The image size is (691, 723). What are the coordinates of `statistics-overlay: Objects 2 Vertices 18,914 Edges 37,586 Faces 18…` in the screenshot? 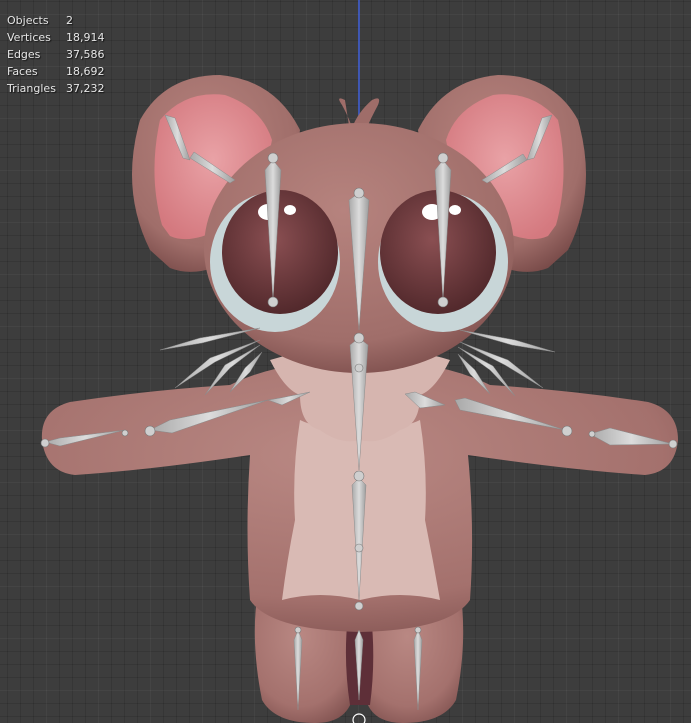 It's located at (56, 54).